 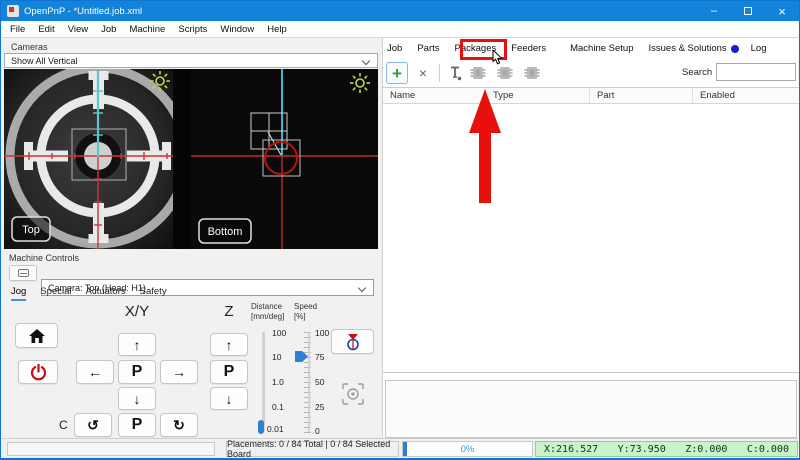 What do you see at coordinates (641, 449) in the screenshot?
I see `coord-y: Y:73.950` at bounding box center [641, 449].